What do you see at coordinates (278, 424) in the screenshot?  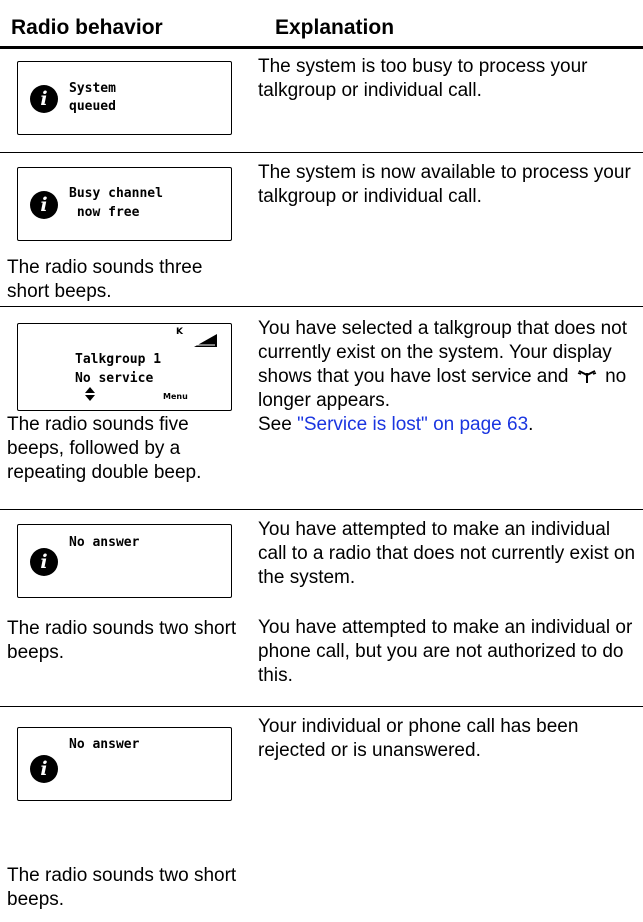 I see `see-prefix: See` at bounding box center [278, 424].